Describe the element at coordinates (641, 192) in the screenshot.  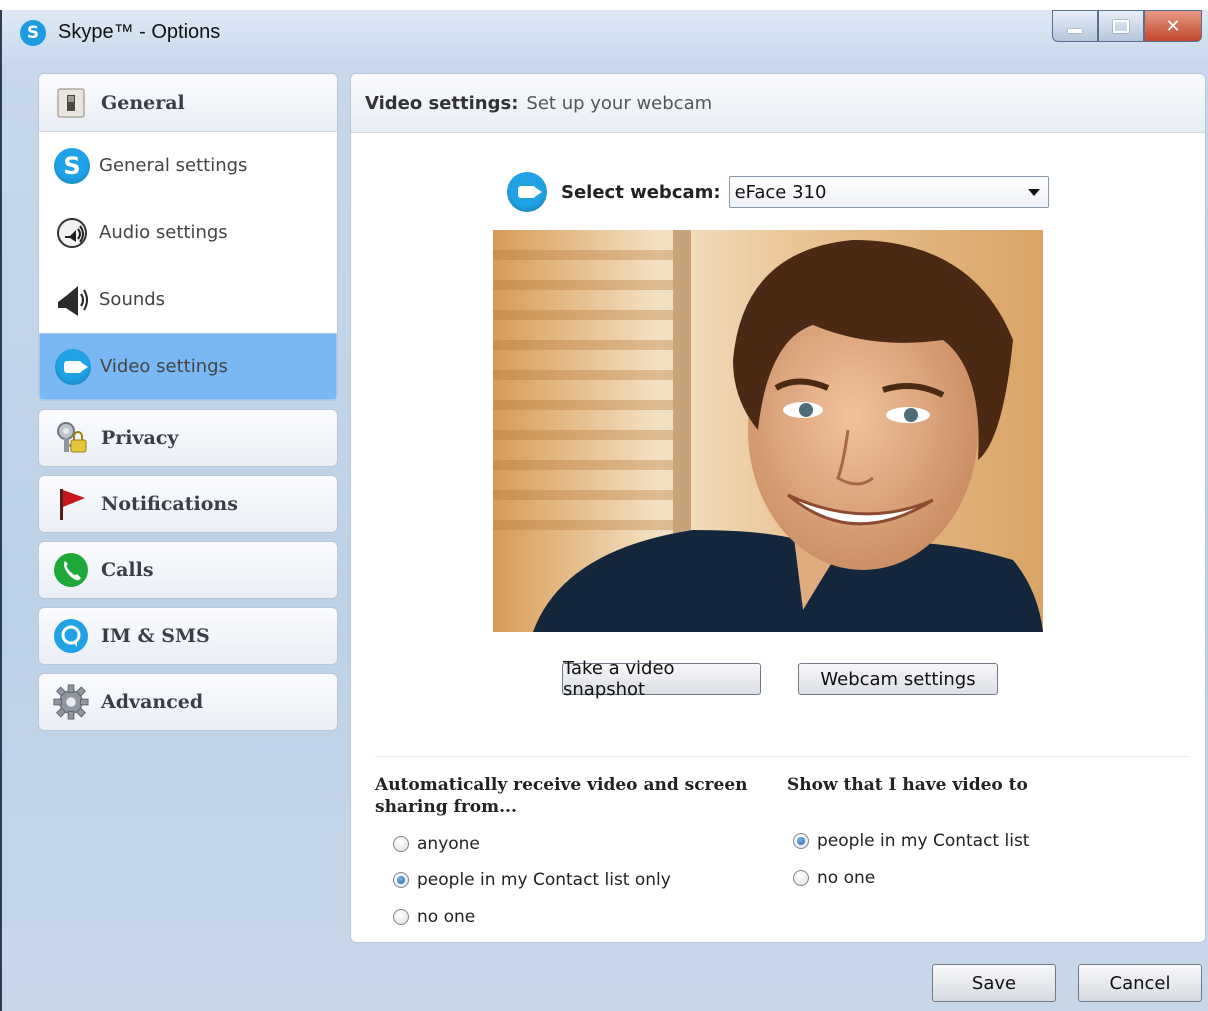
I see `select-webcam-label: Select webcam:` at that location.